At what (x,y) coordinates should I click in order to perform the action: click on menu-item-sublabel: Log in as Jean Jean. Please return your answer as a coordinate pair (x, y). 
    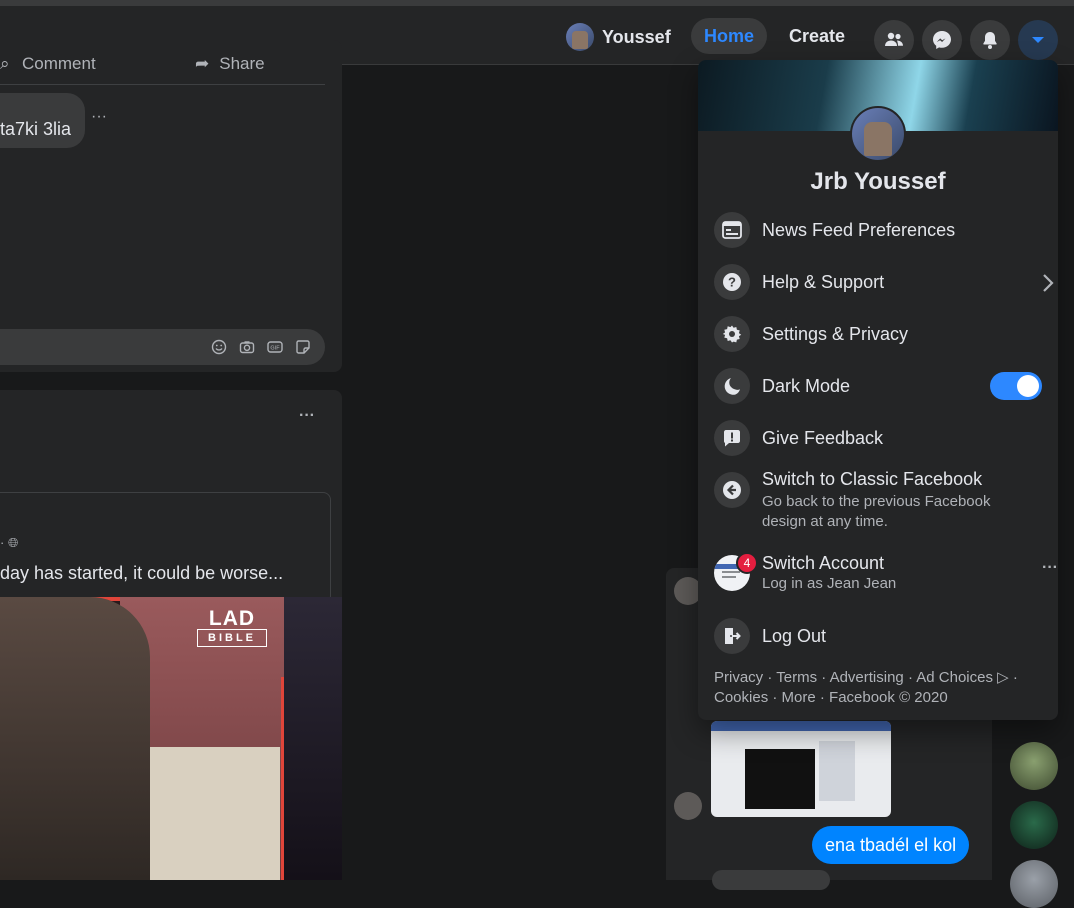
    Looking at the image, I should click on (829, 583).